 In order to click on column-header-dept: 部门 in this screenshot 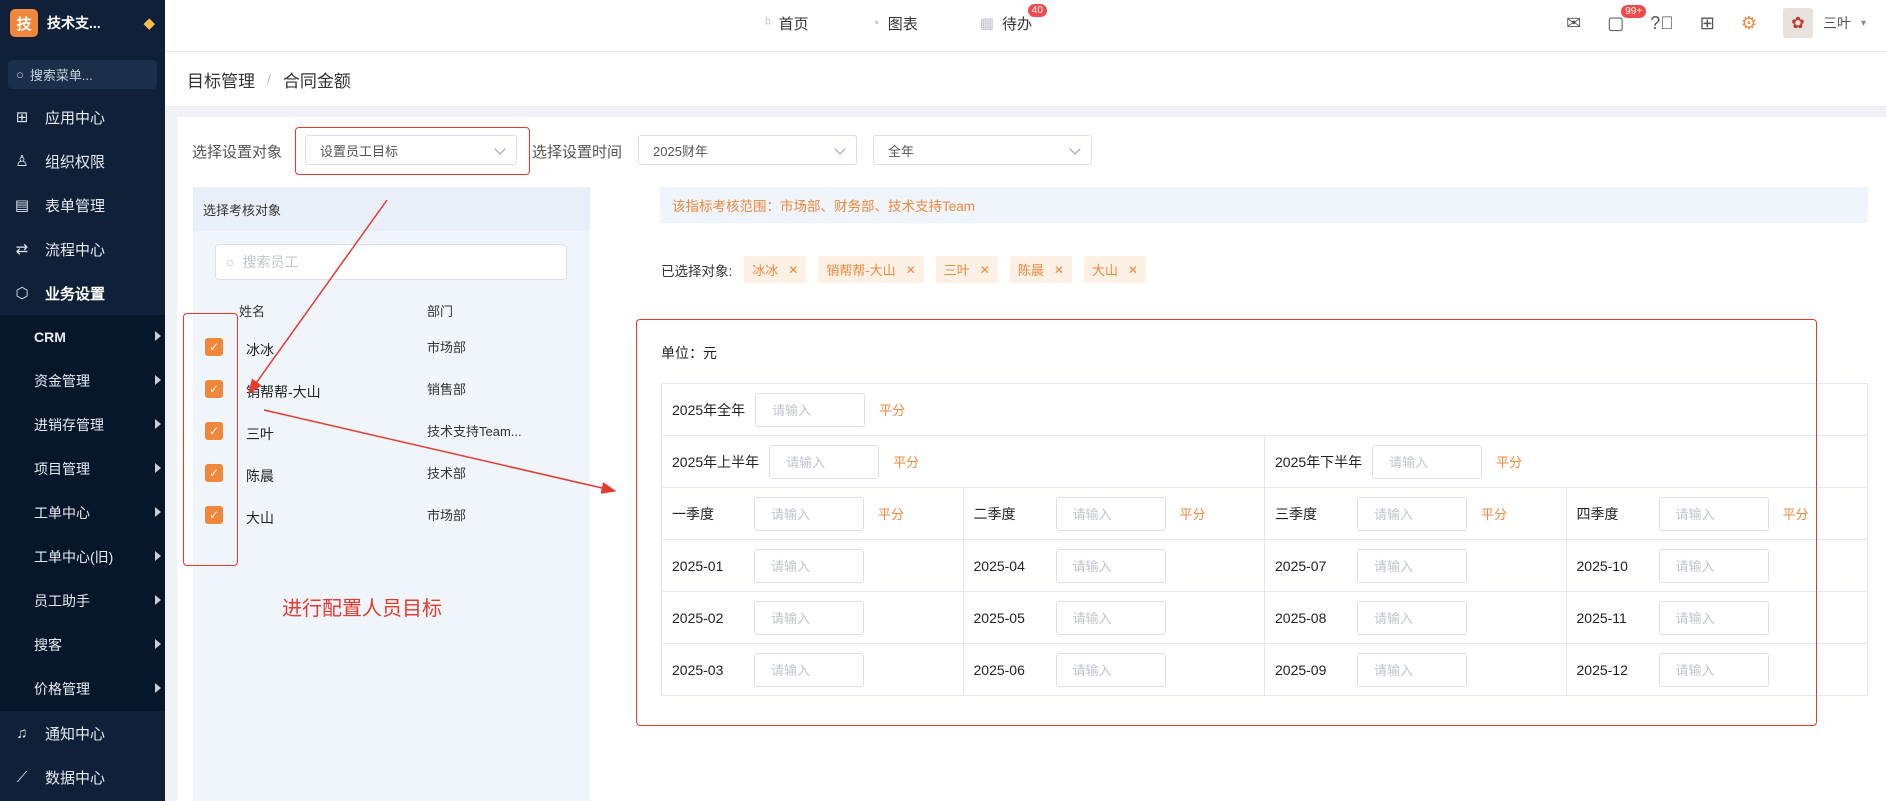, I will do `click(440, 311)`.